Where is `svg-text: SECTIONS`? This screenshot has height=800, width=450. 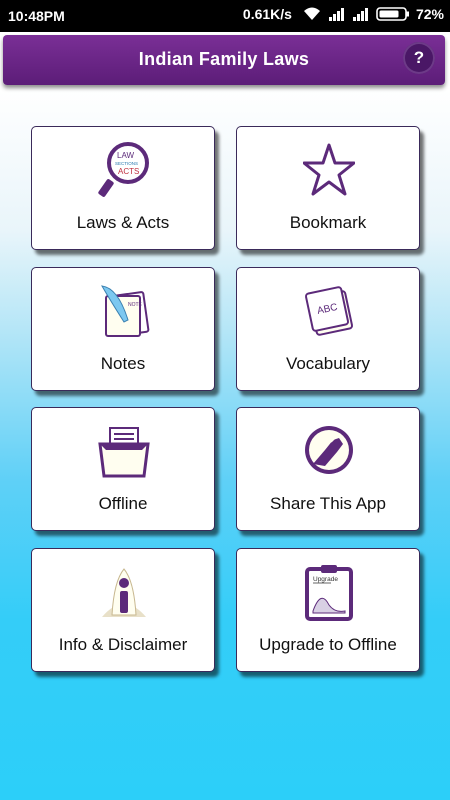 svg-text: SECTIONS is located at coordinates (126, 163).